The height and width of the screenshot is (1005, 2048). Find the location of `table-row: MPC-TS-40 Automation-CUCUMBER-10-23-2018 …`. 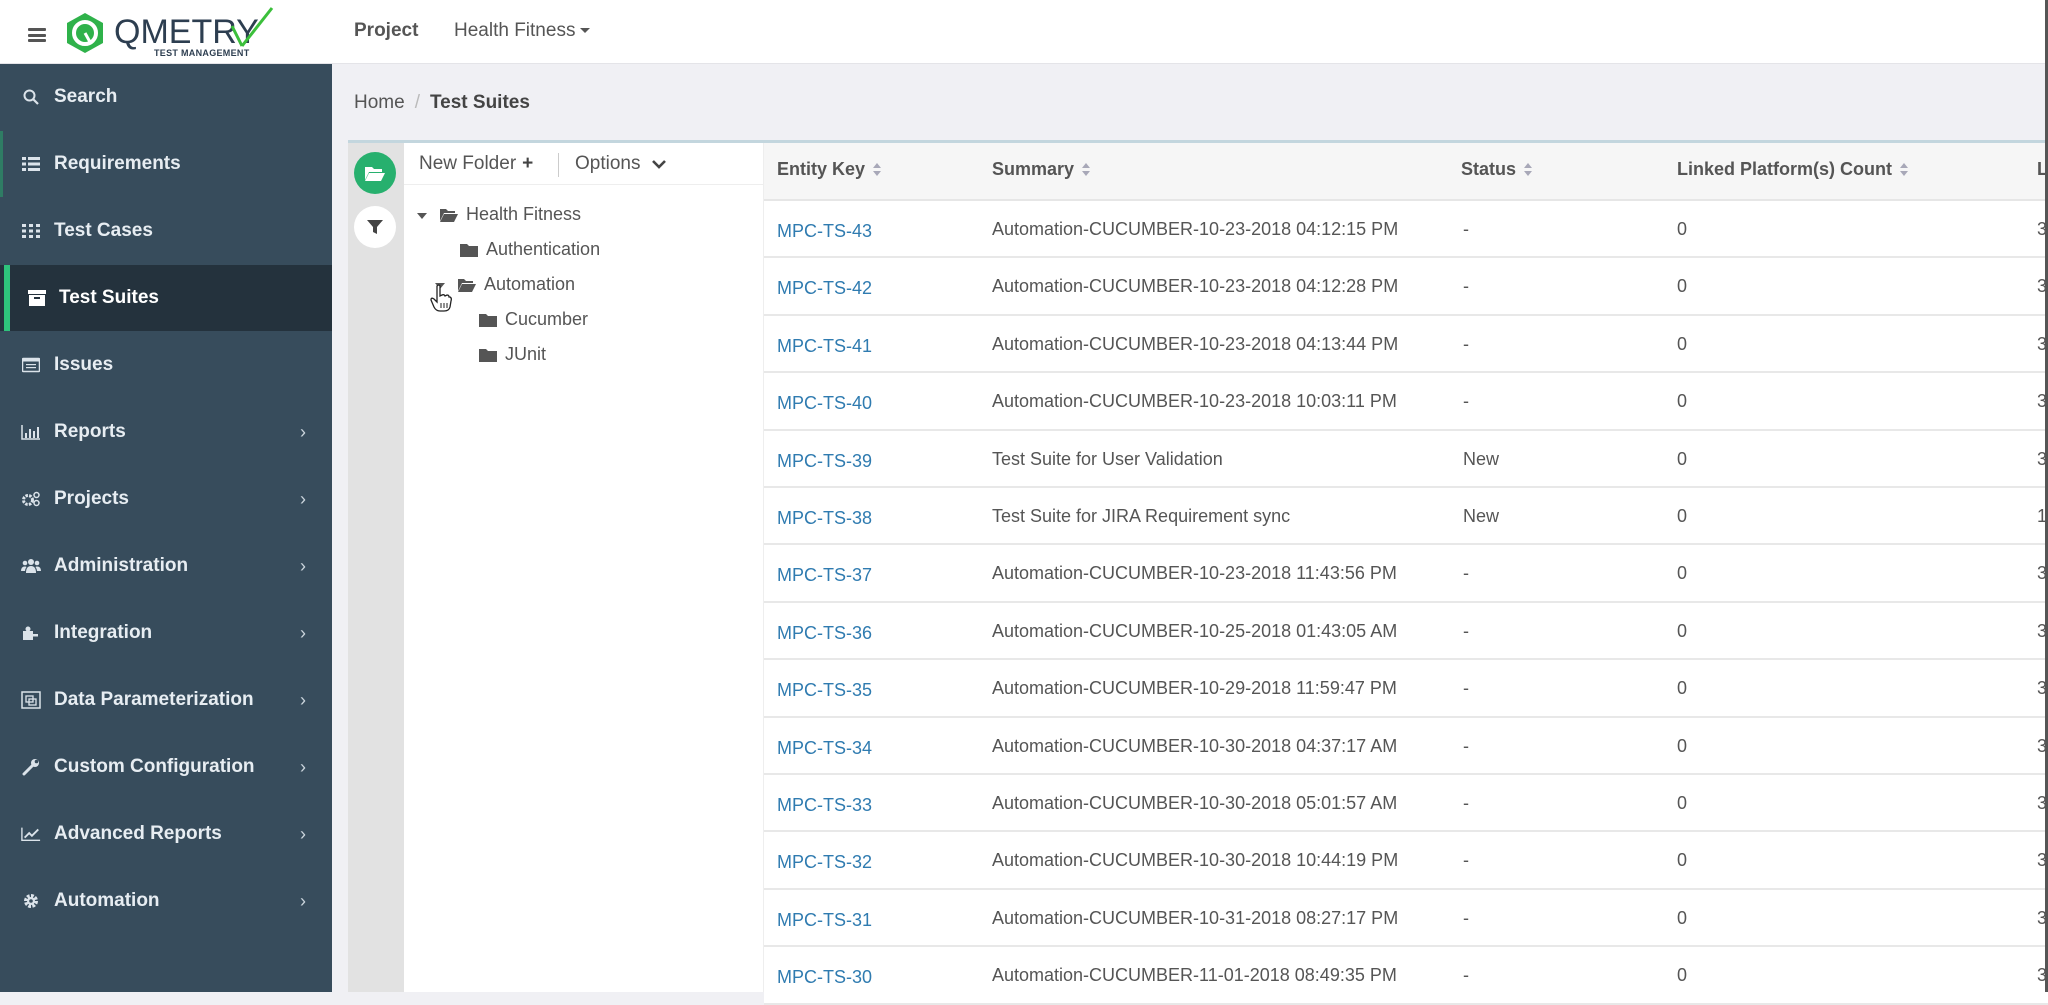

table-row: MPC-TS-40 Automation-CUCUMBER-10-23-2018 … is located at coordinates (1406, 402).